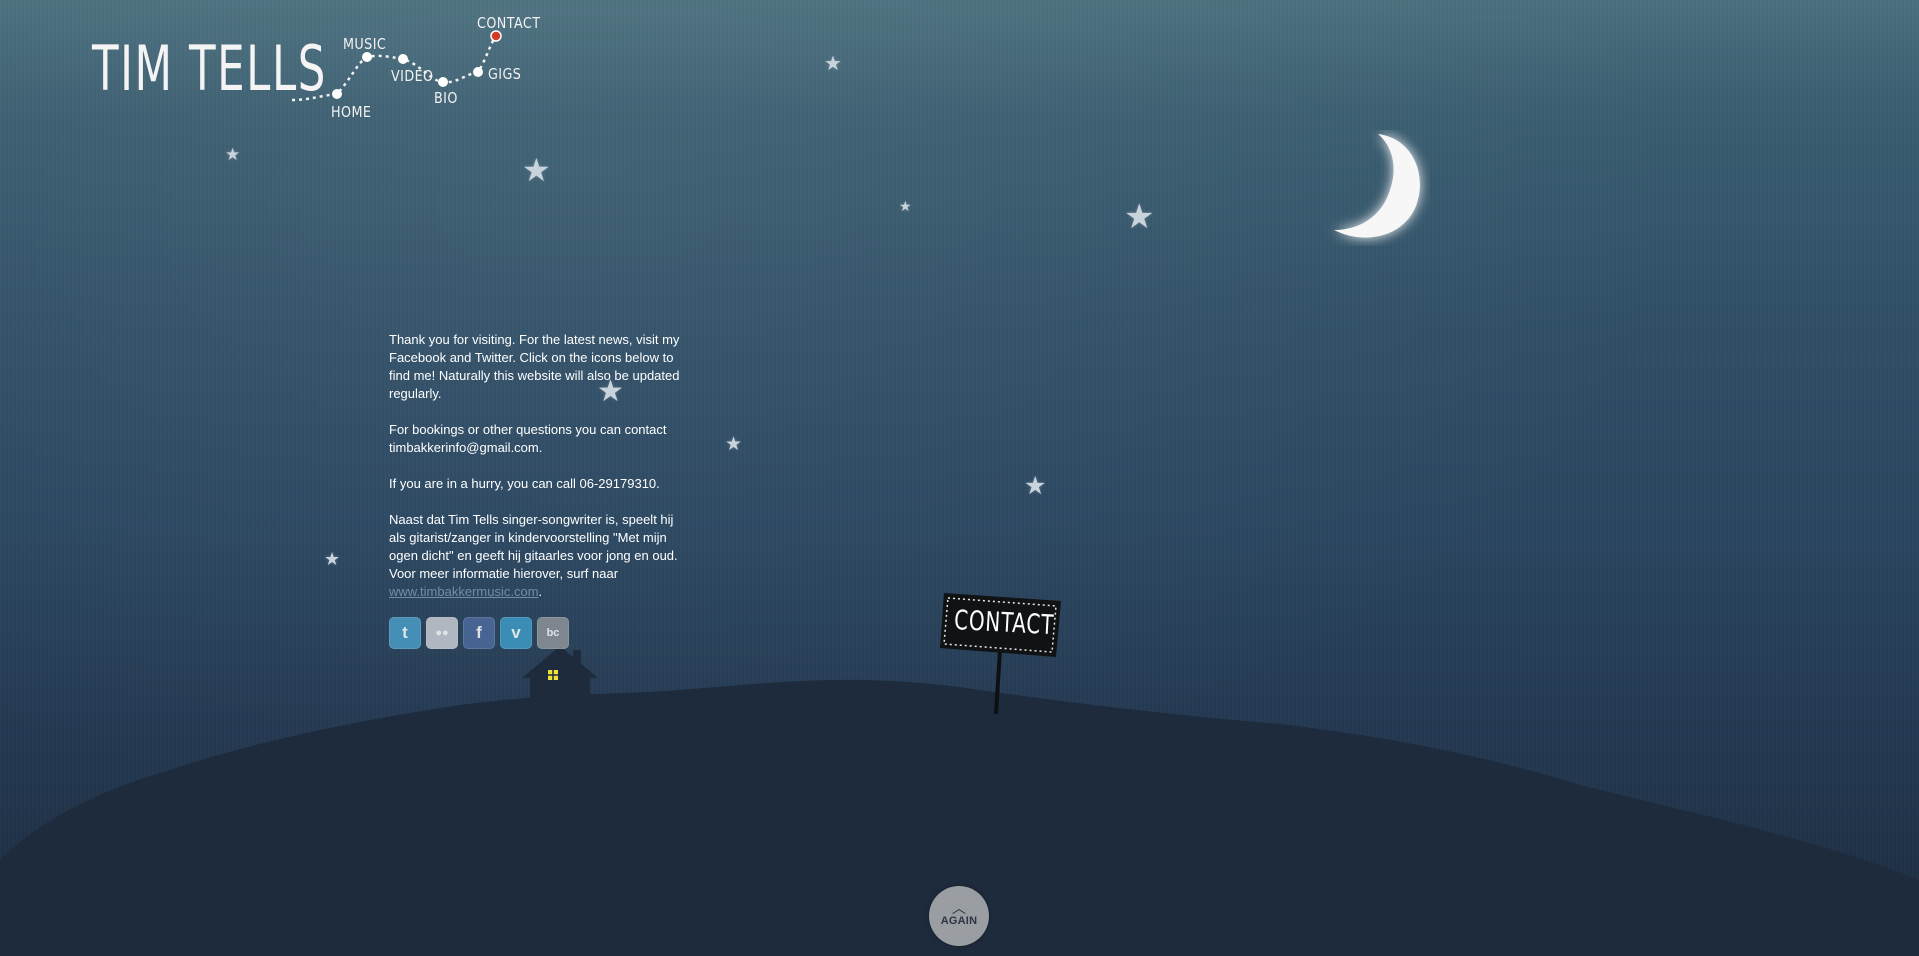 The height and width of the screenshot is (956, 1919). What do you see at coordinates (516, 633) in the screenshot?
I see `vimeo-icon: v` at bounding box center [516, 633].